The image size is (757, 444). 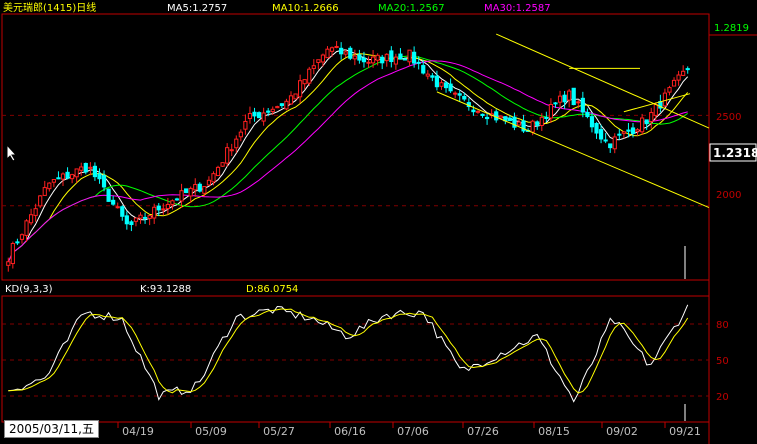 I want to click on ma5-label: MA5:1.2757, so click(x=197, y=8).